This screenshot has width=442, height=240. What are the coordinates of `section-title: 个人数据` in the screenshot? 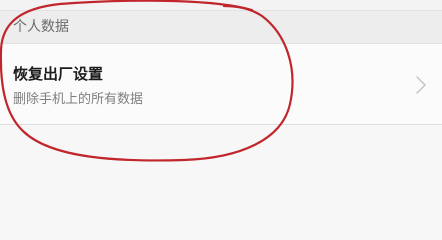 It's located at (41, 27).